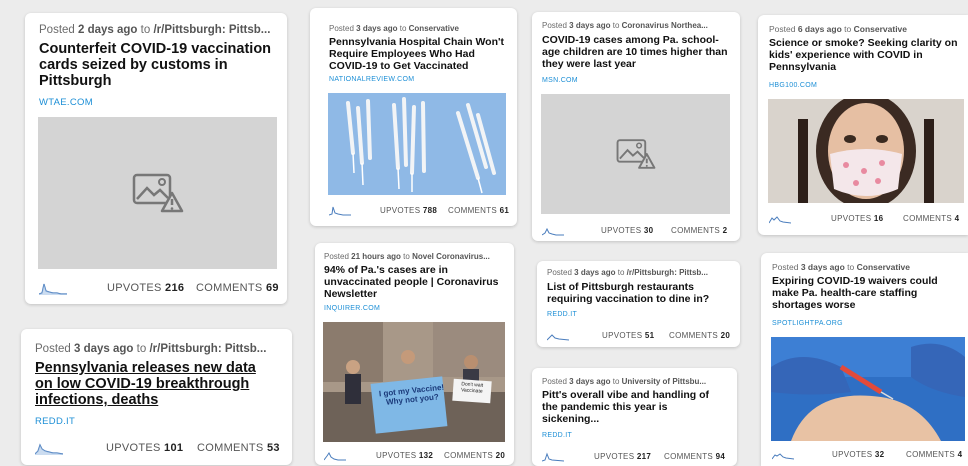 The height and width of the screenshot is (466, 968). Describe the element at coordinates (622, 456) in the screenshot. I see `upvotes: UPVOTES 217` at that location.